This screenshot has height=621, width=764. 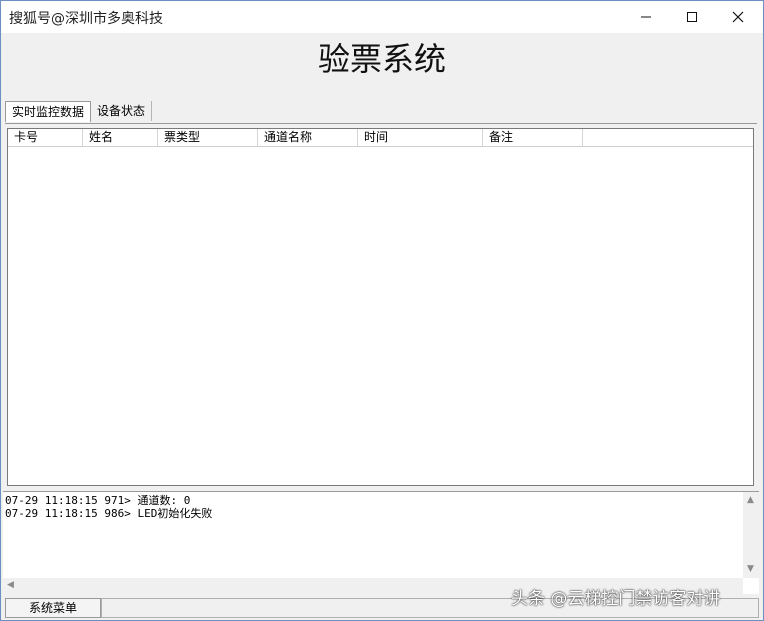 I want to click on app-heading: 验票系统, so click(x=381, y=59).